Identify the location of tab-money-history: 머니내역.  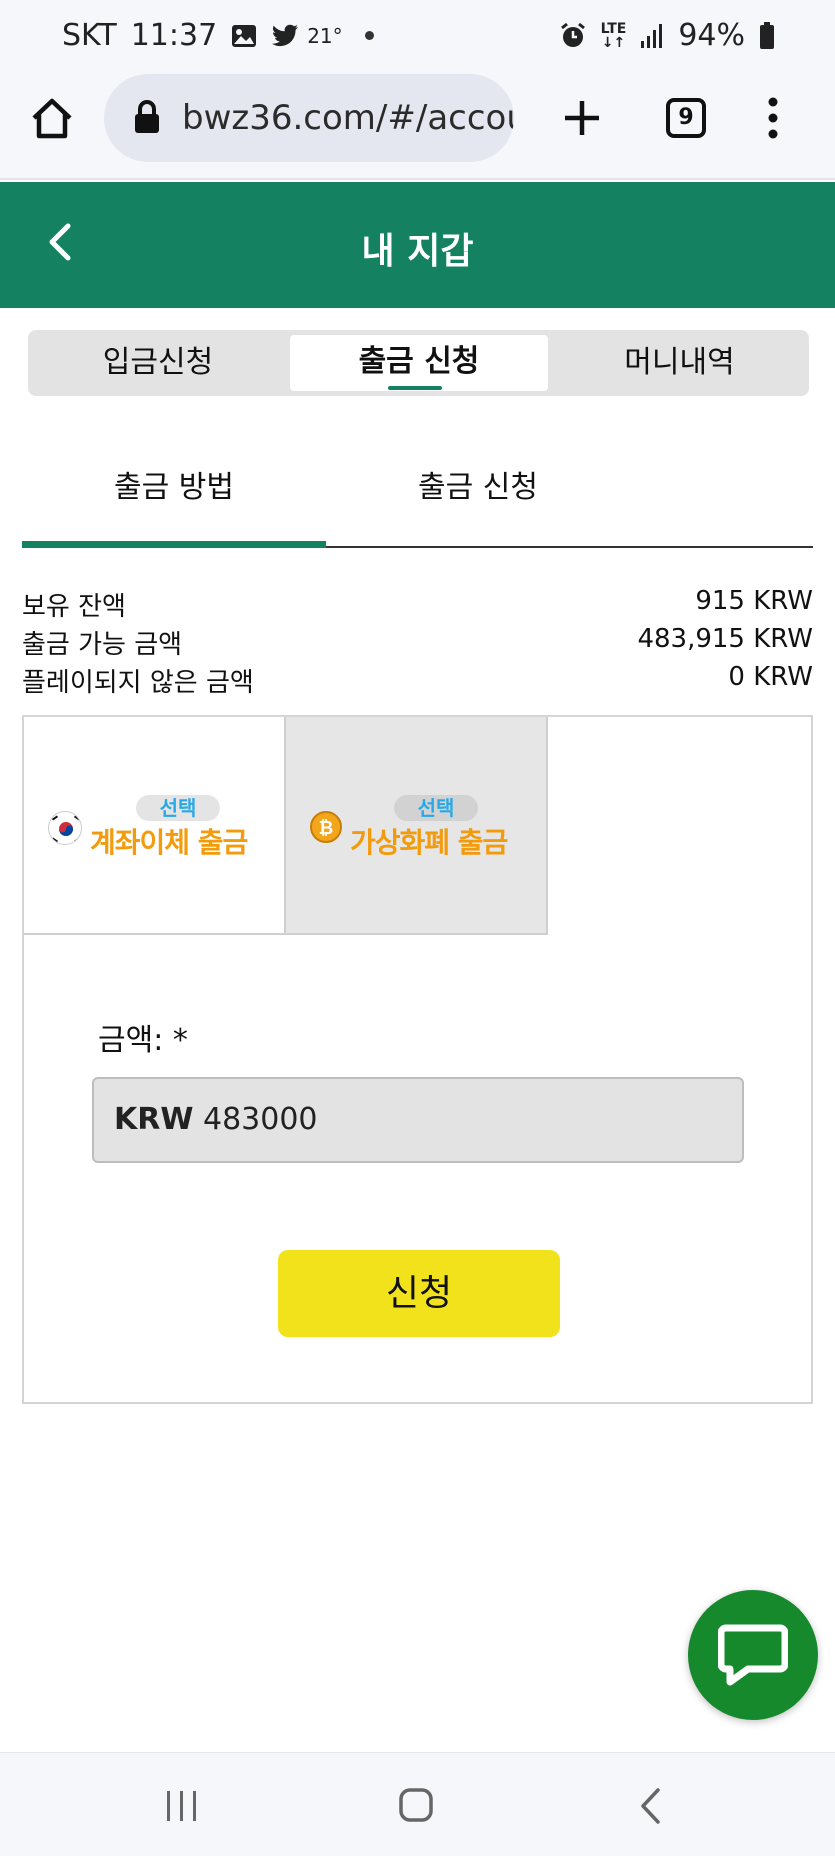
(679, 363).